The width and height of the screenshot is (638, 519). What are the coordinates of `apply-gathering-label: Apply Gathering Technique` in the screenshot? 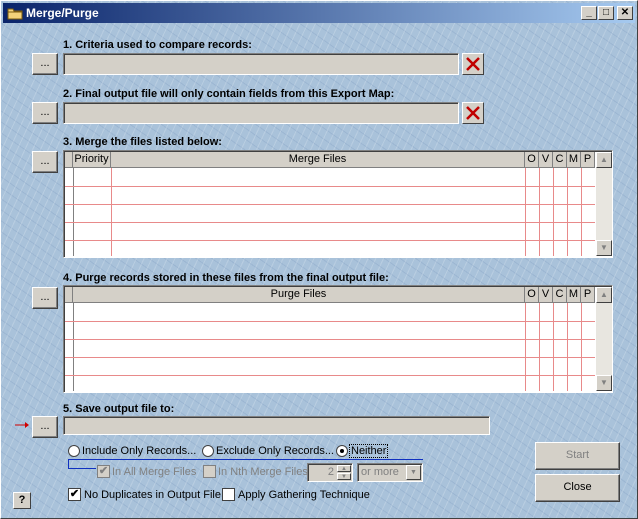 It's located at (304, 495).